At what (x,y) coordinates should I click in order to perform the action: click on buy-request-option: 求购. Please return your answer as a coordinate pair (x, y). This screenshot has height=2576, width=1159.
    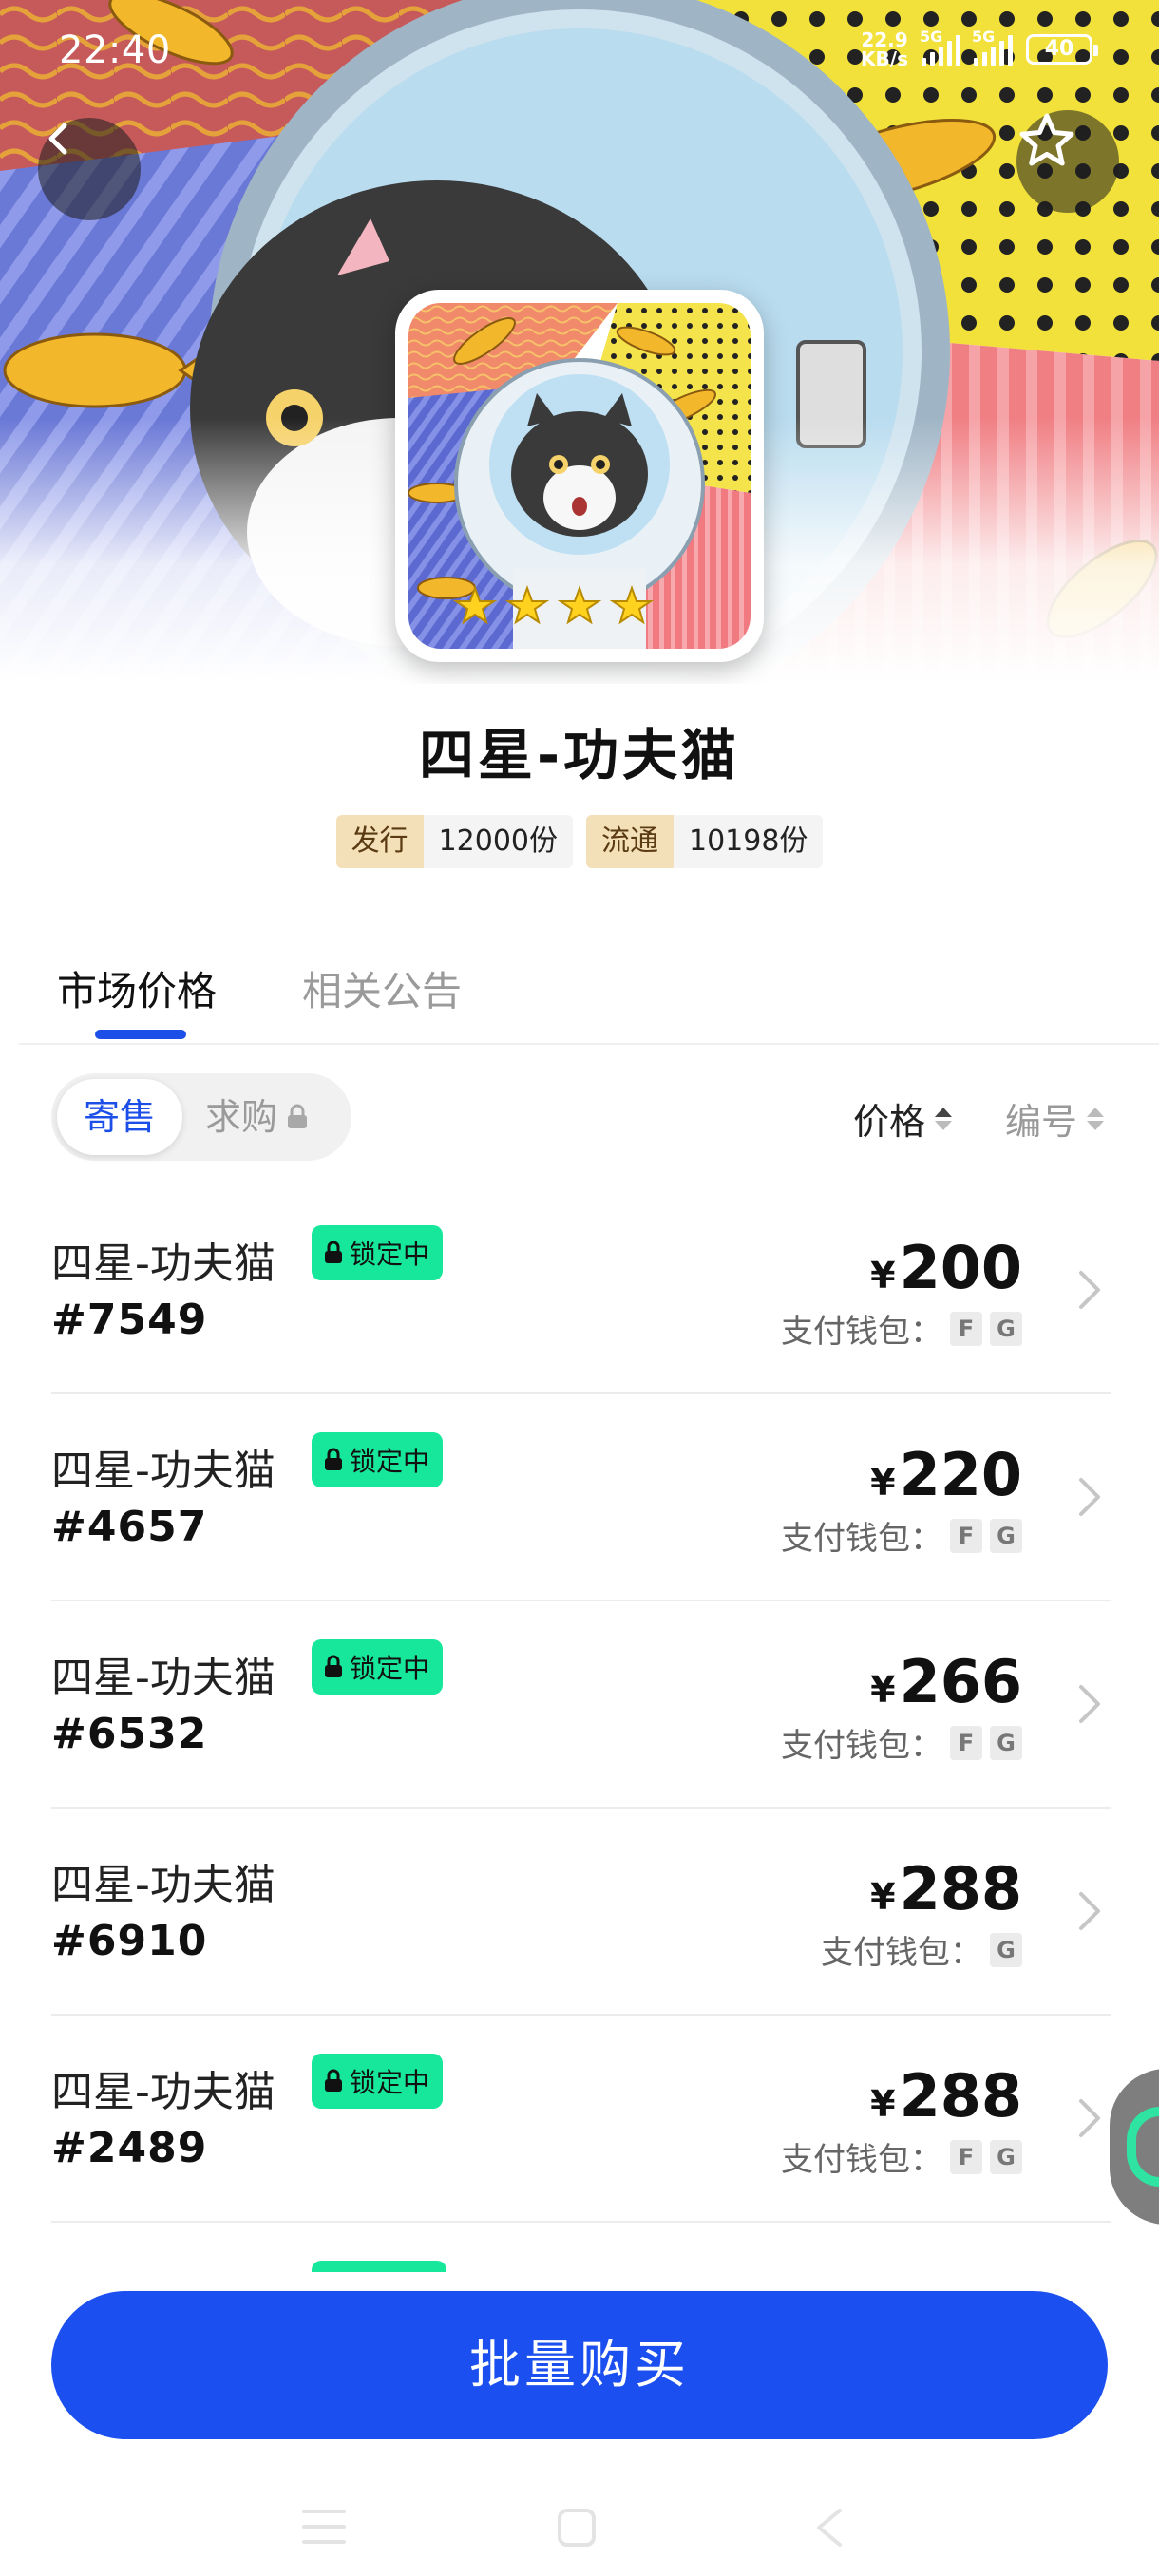
    Looking at the image, I should click on (257, 1117).